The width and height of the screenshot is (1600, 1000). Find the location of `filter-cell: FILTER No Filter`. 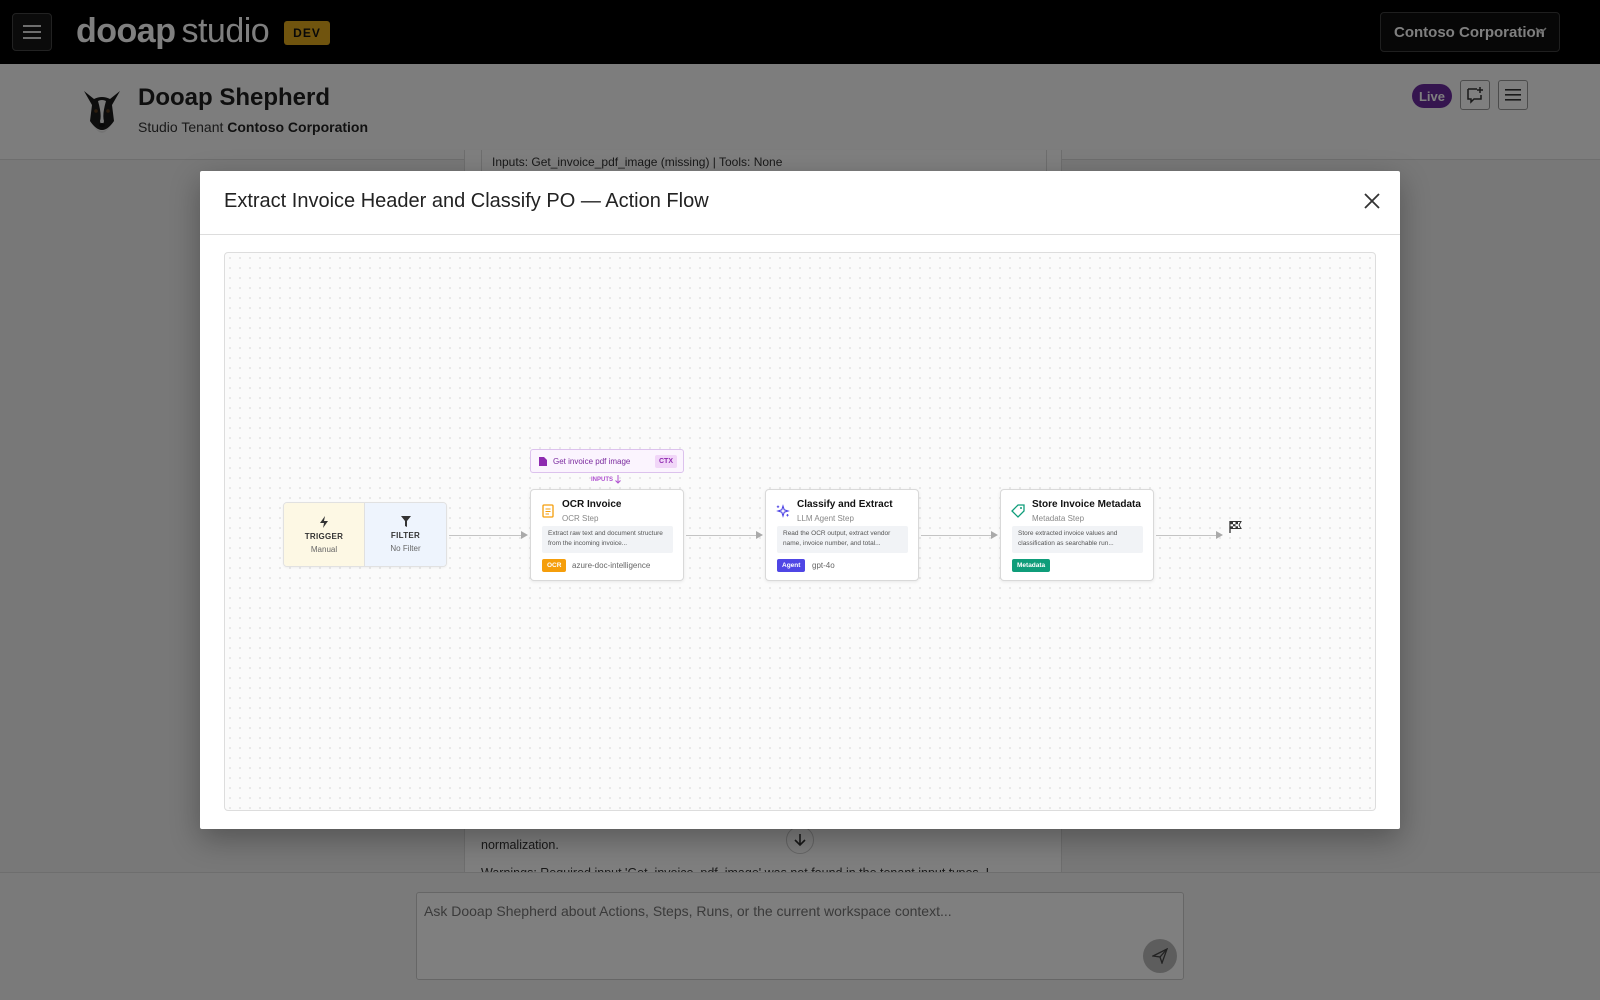

filter-cell: FILTER No Filter is located at coordinates (405, 534).